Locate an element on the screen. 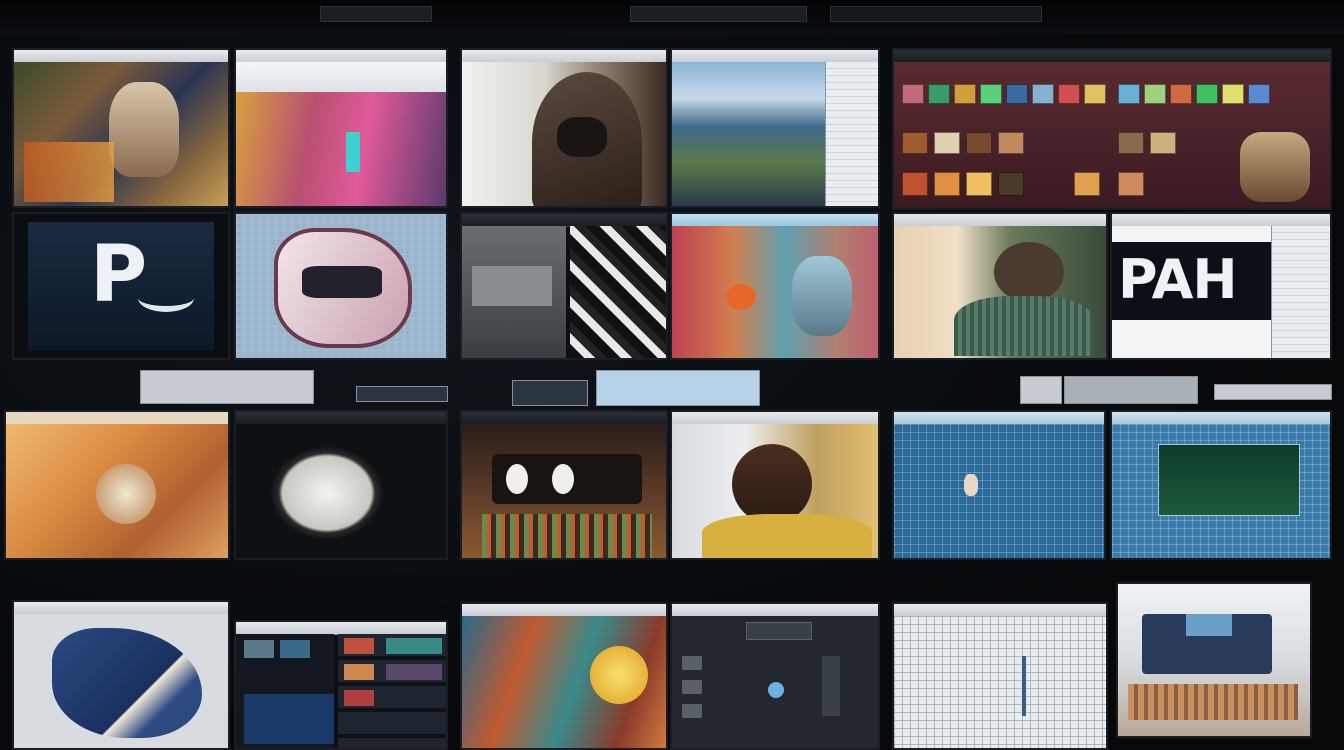  monitor-pah-logo: PAH is located at coordinates (1221, 286).